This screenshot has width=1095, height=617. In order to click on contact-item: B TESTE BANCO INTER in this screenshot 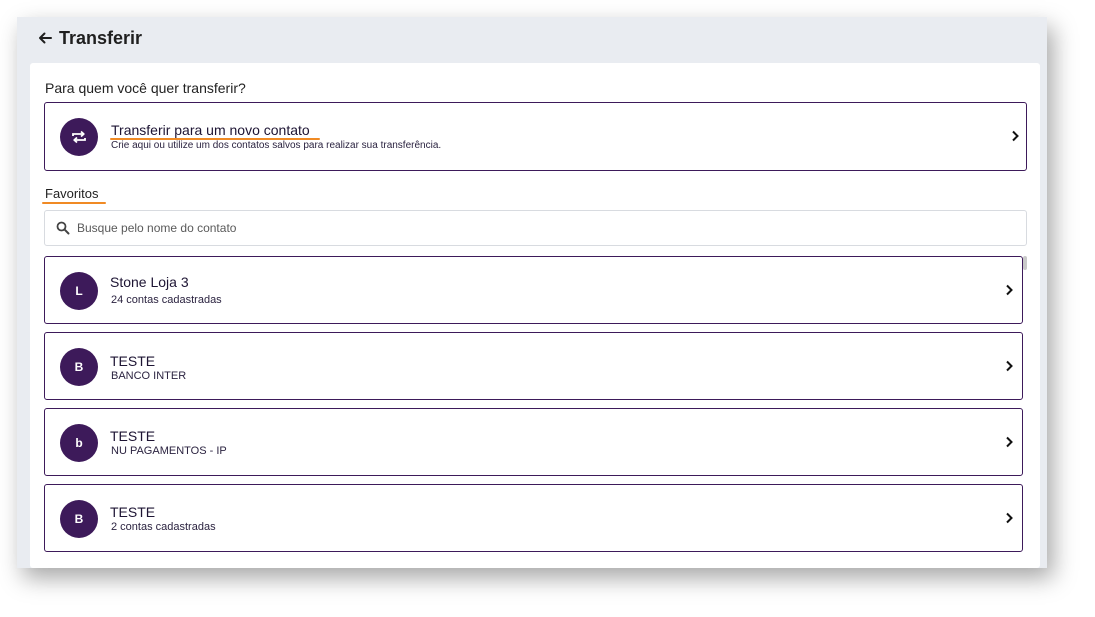, I will do `click(533, 366)`.